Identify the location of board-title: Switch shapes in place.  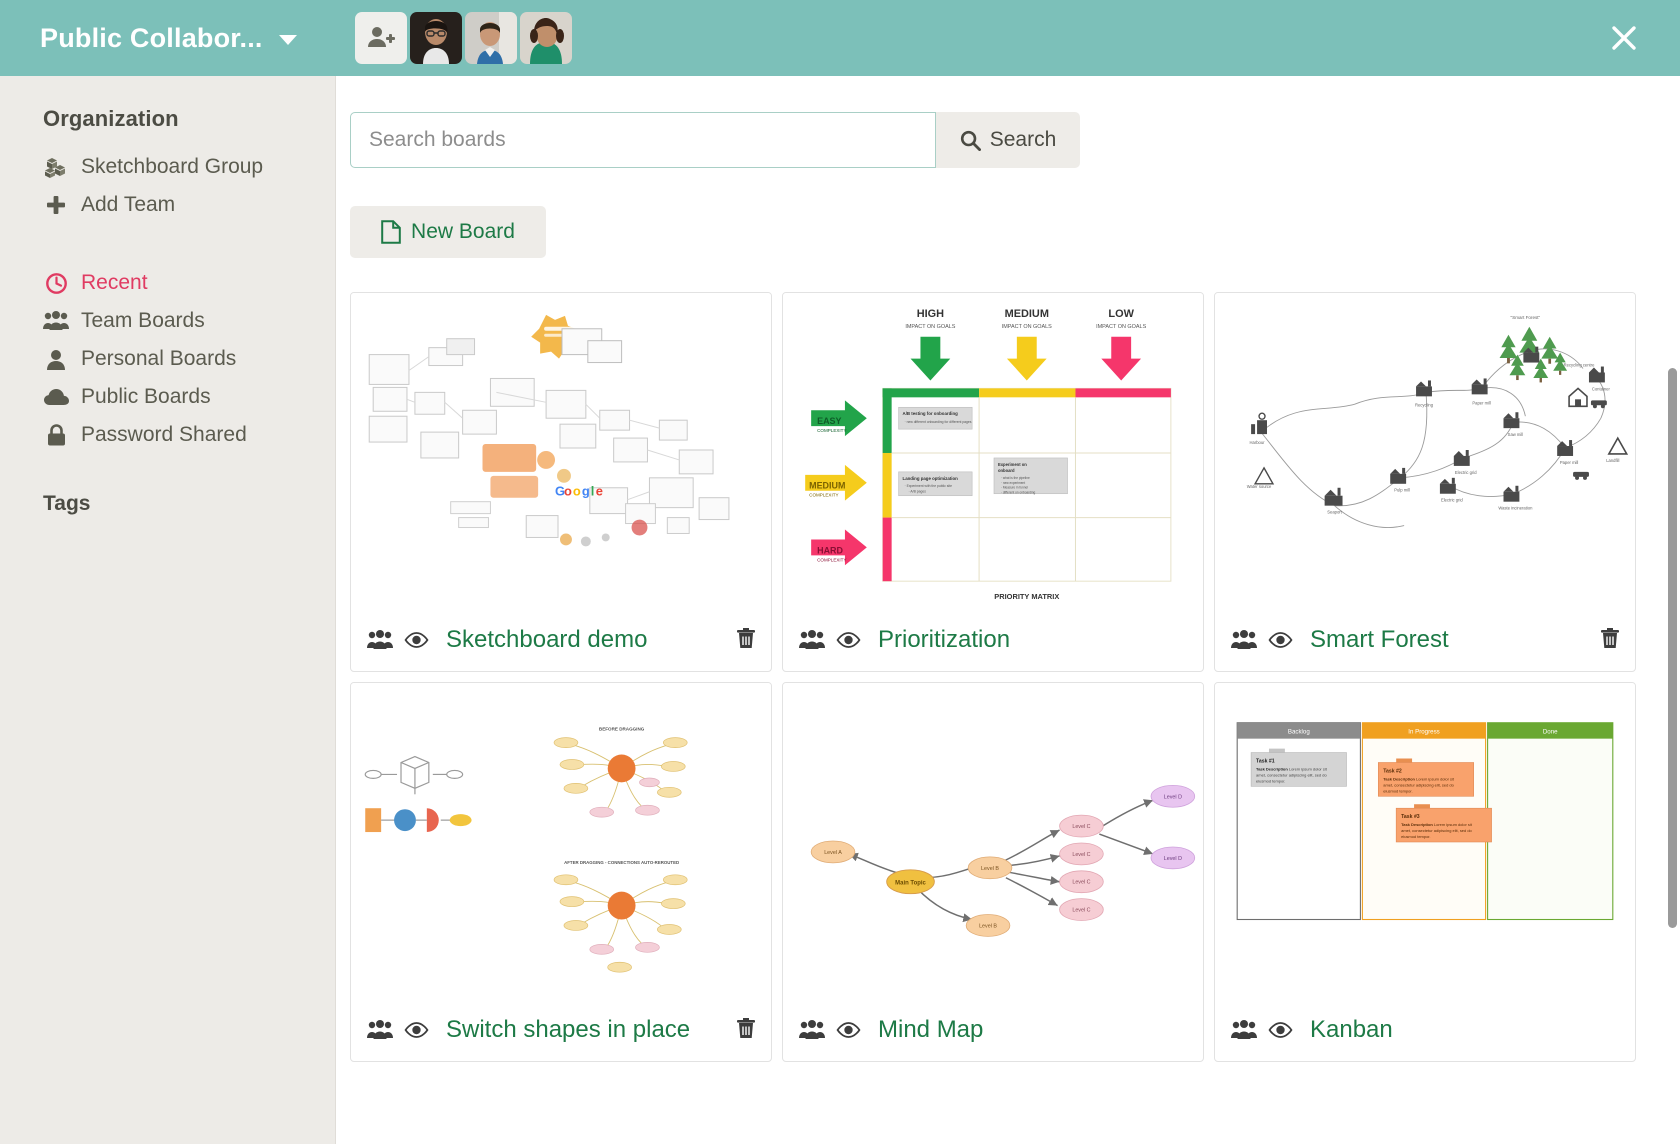
(585, 1030).